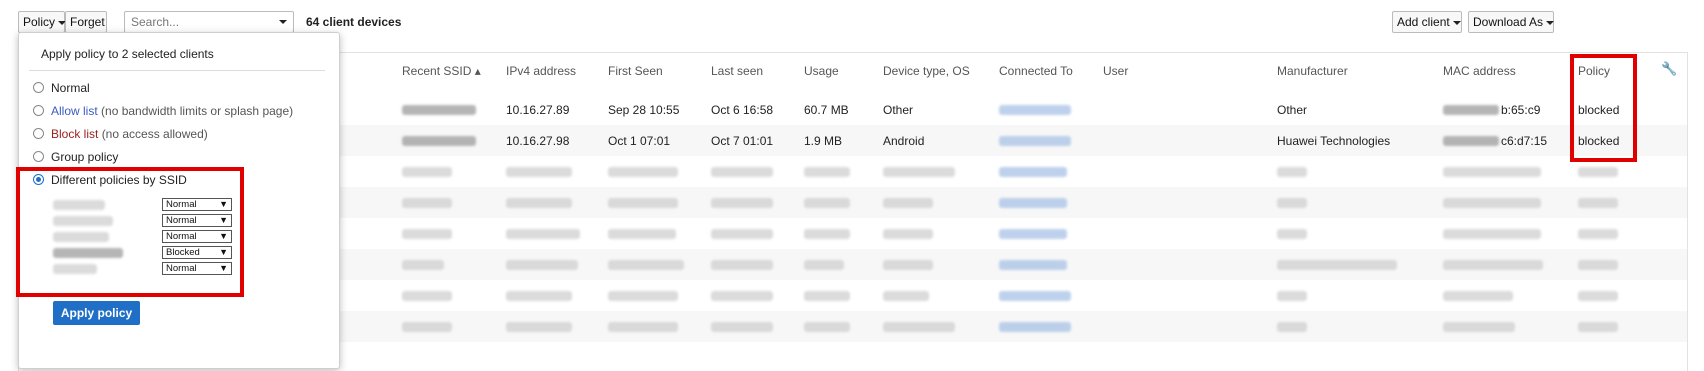 The width and height of the screenshot is (1704, 371). Describe the element at coordinates (86, 22) in the screenshot. I see `forget-button: Forget` at that location.